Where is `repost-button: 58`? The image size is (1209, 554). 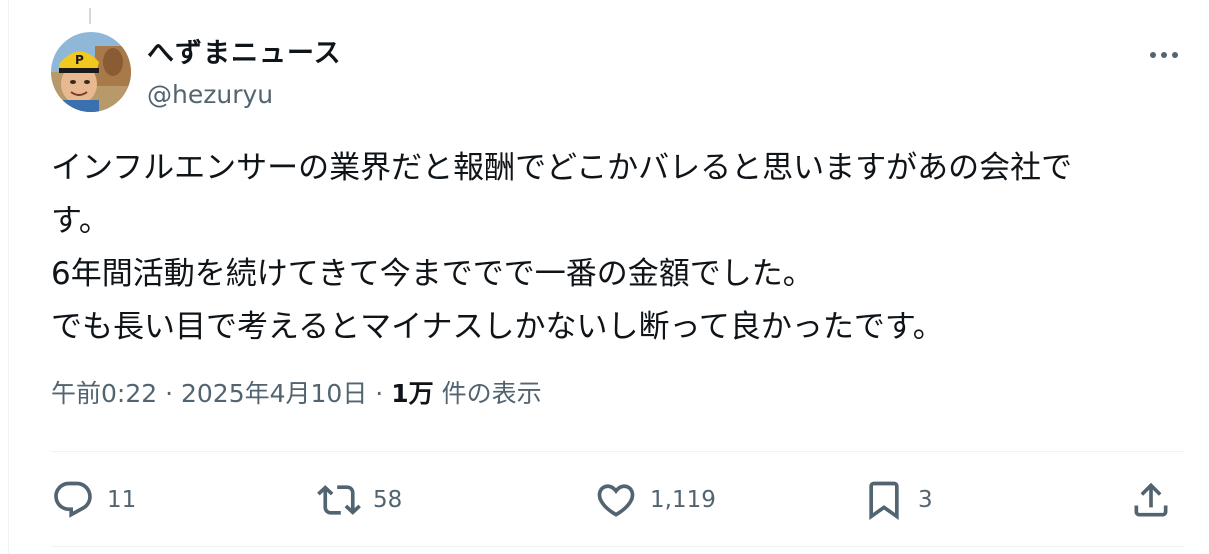 repost-button: 58 is located at coordinates (359, 500).